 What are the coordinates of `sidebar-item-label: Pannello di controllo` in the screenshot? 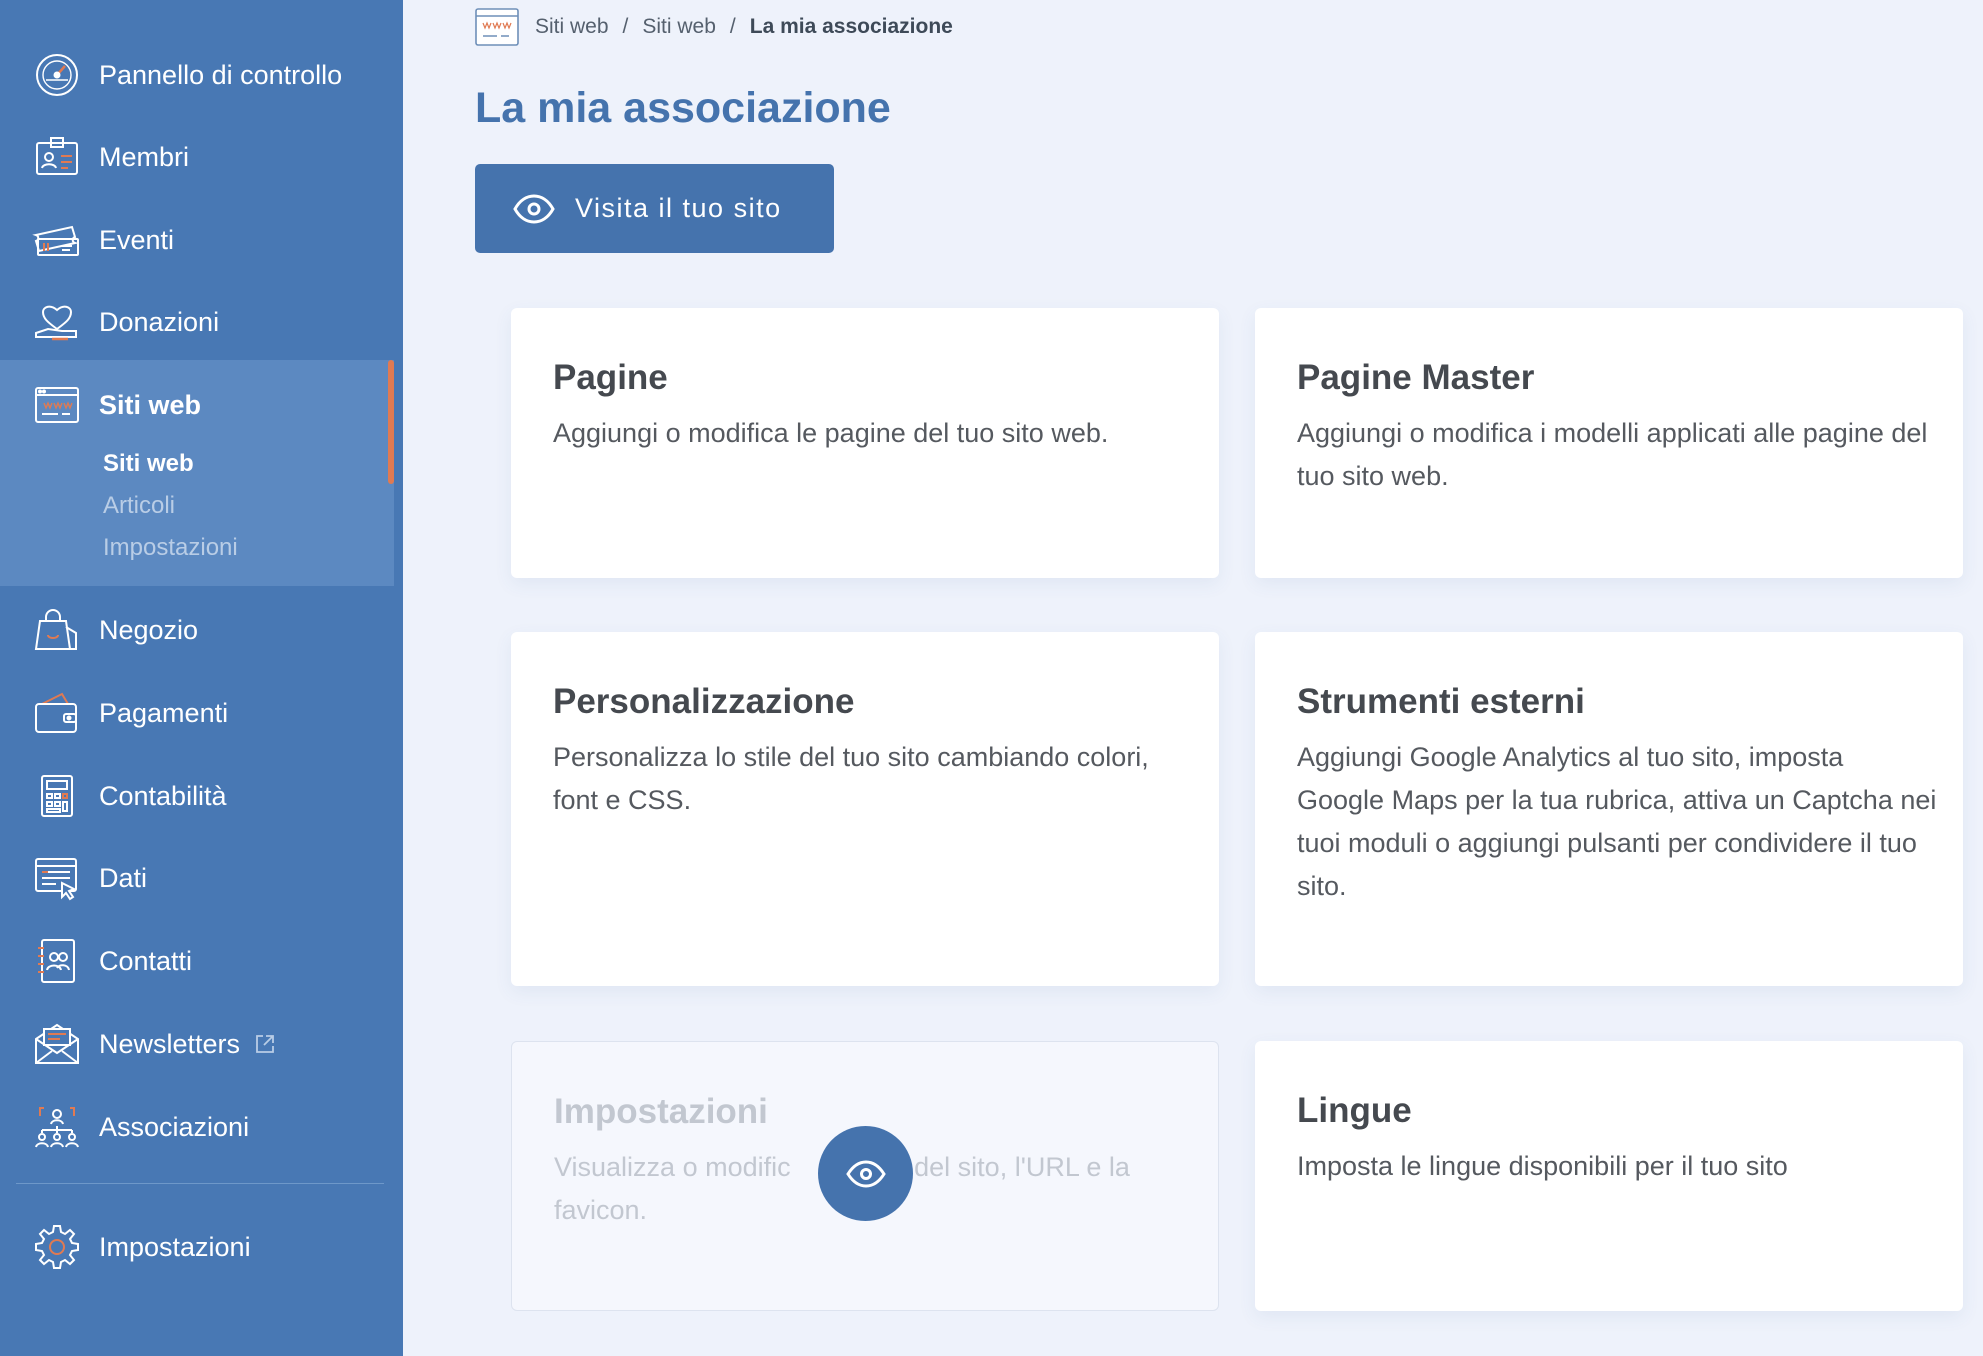 It's located at (221, 74).